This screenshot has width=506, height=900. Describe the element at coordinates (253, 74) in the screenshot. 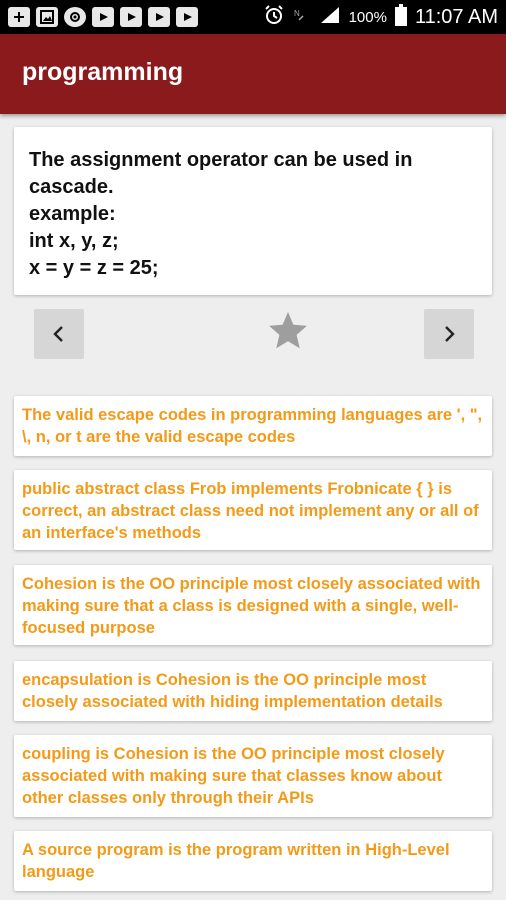

I see `app-bar: programming` at that location.